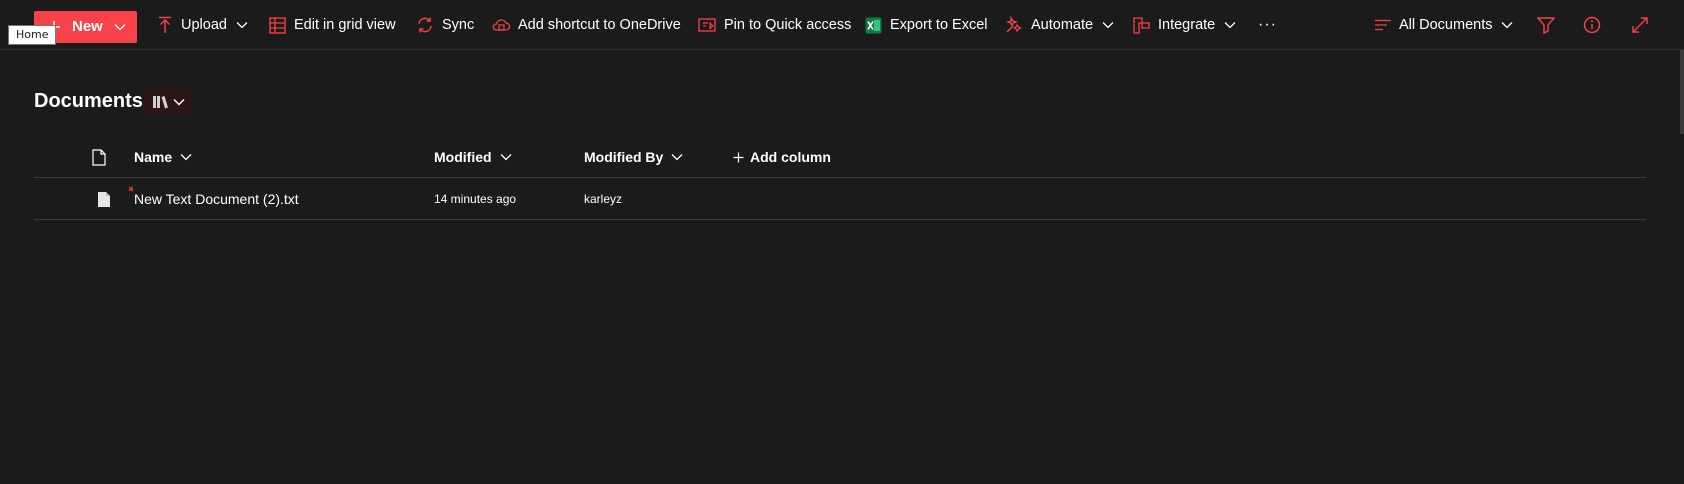  What do you see at coordinates (1141, 25) in the screenshot?
I see `integrate-icon` at bounding box center [1141, 25].